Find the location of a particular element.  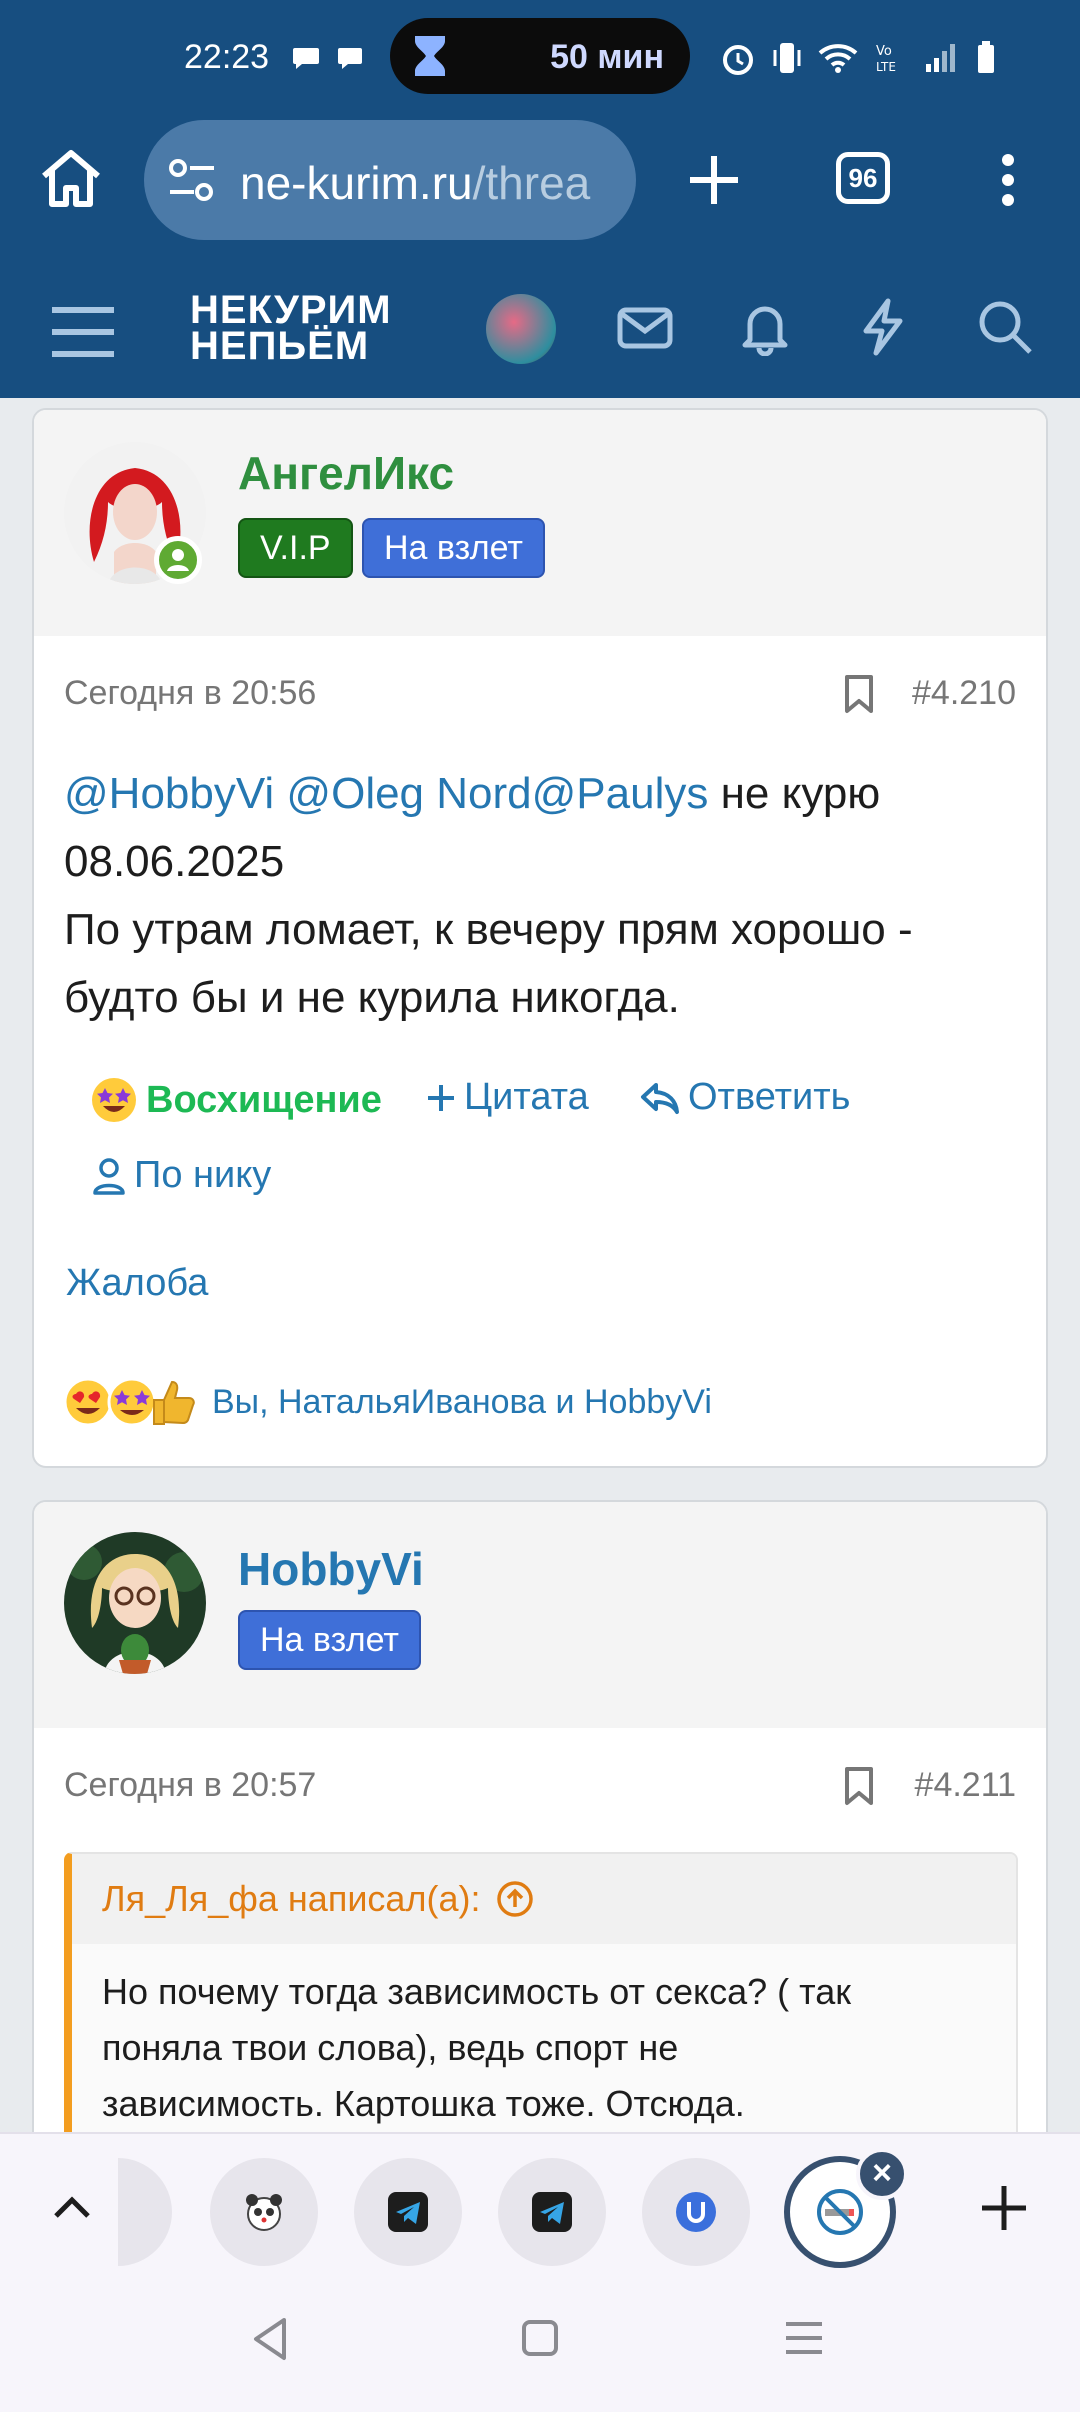

status-bar: 22:23 50 мин Vo LTE is located at coordinates (540, 56).